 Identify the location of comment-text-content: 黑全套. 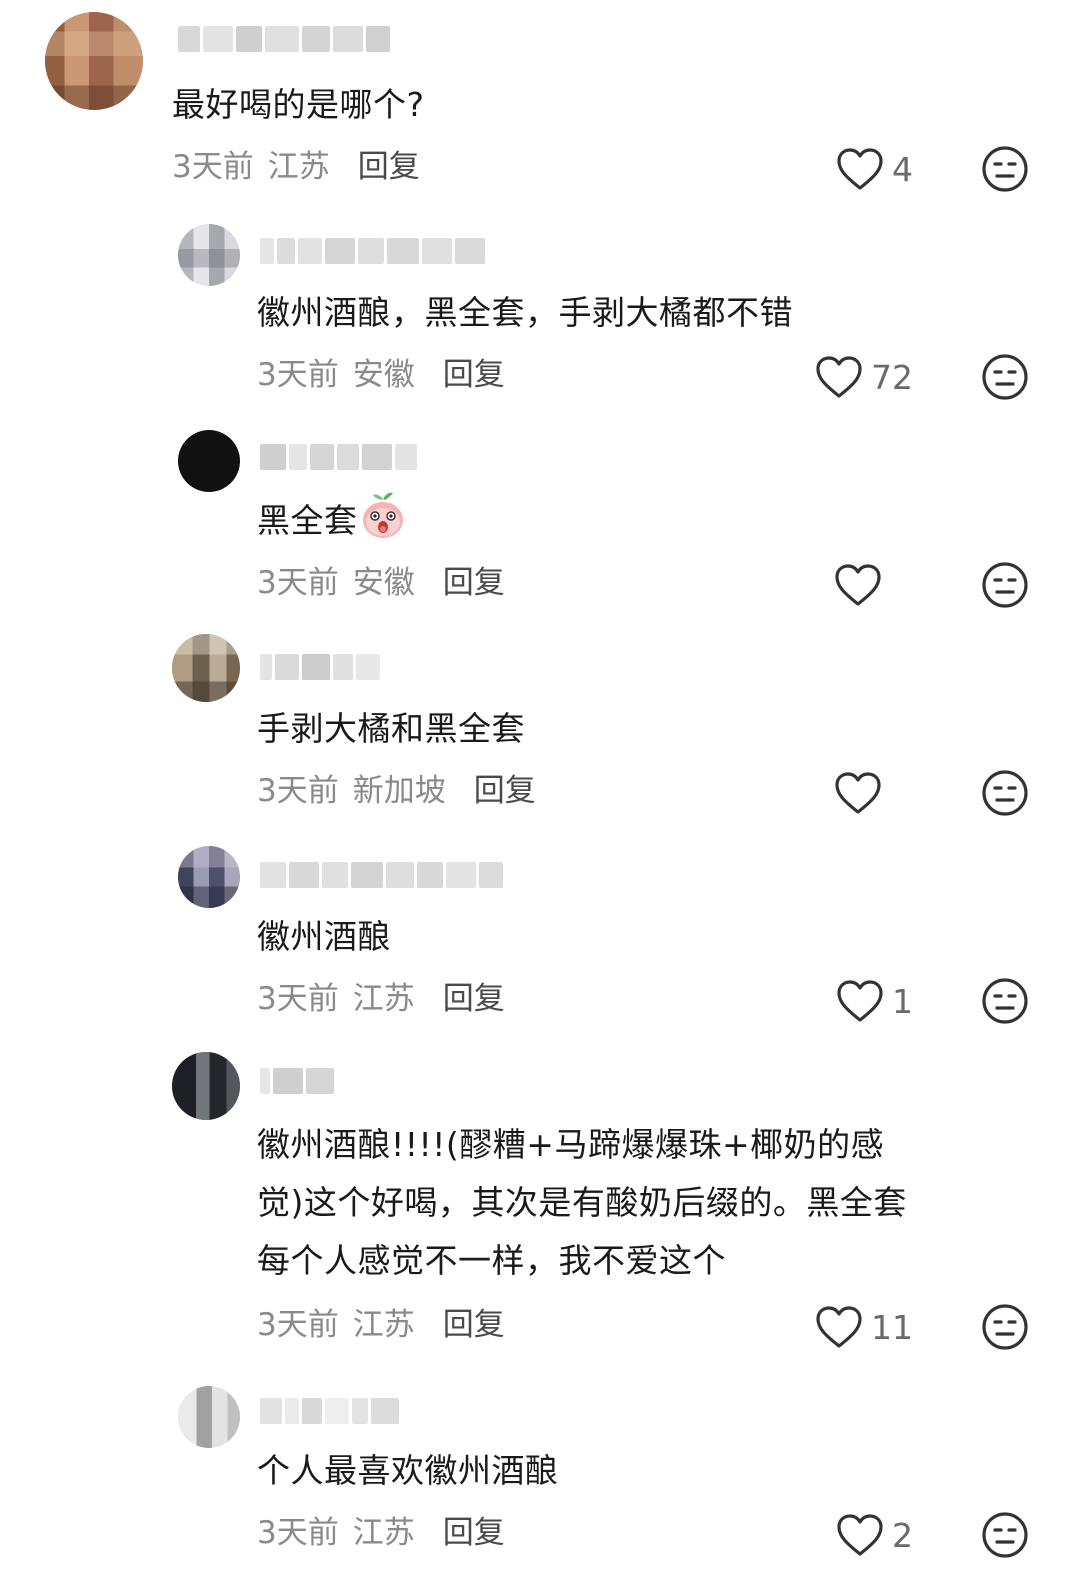
(307, 520).